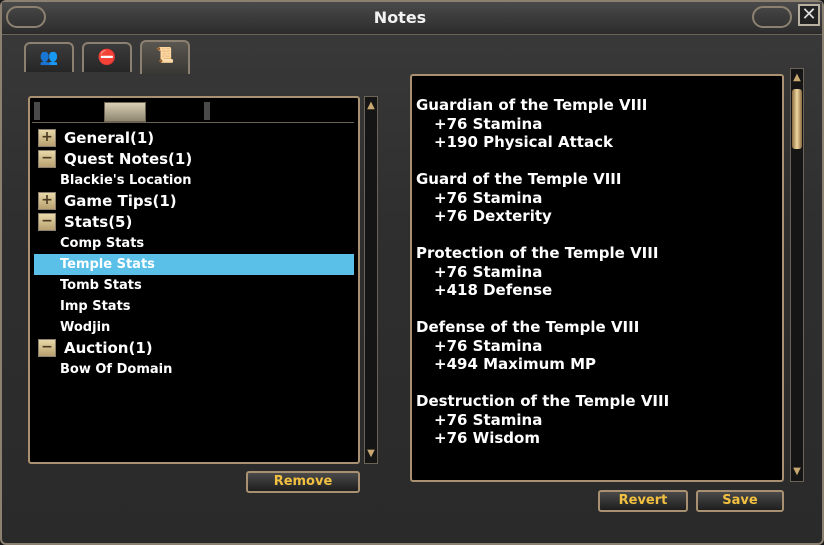 The width and height of the screenshot is (824, 545). Describe the element at coordinates (532, 105) in the screenshot. I see `note-heading: Guardian of the Temple VIII` at that location.